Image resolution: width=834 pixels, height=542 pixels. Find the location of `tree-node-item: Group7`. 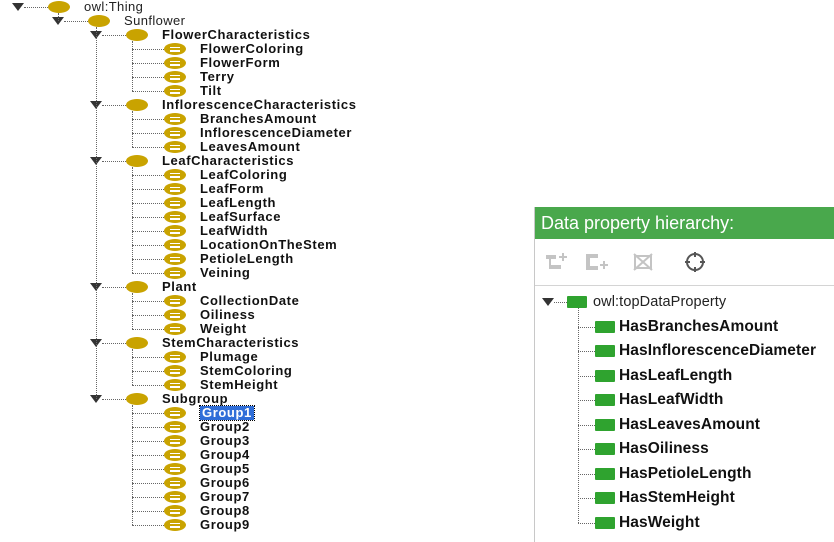

tree-node-item: Group7 is located at coordinates (267, 497).